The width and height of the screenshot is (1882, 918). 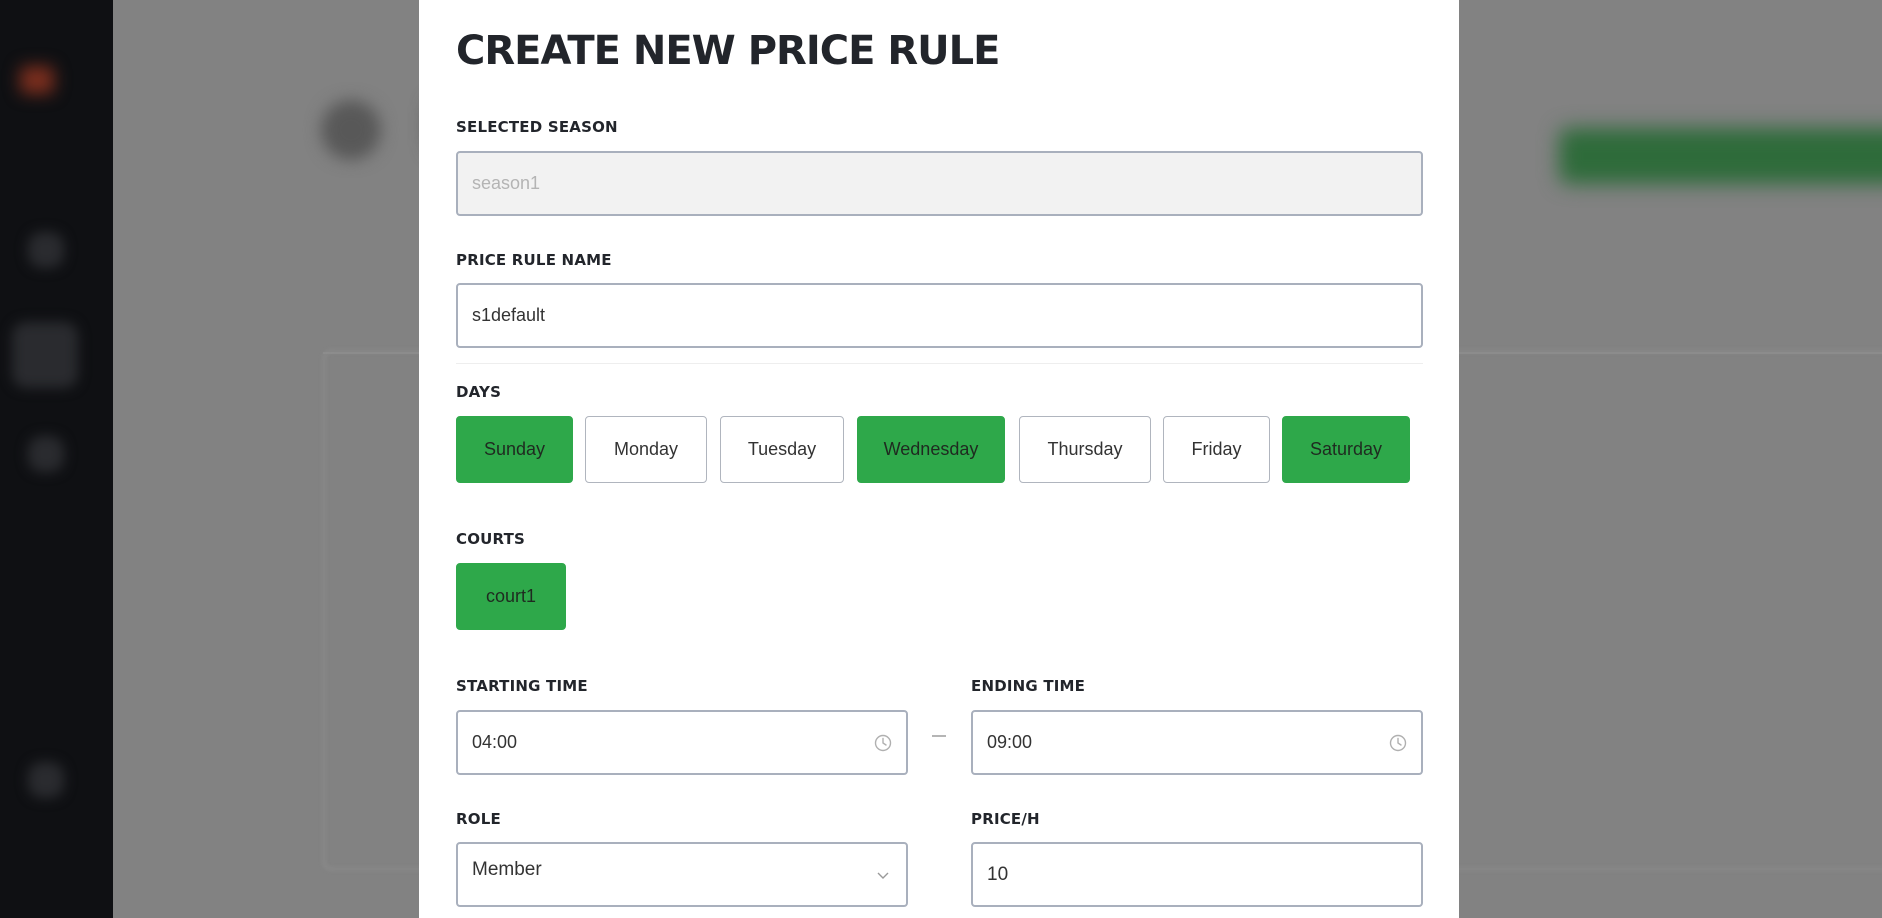 I want to click on court-chip-court1: court1, so click(x=511, y=596).